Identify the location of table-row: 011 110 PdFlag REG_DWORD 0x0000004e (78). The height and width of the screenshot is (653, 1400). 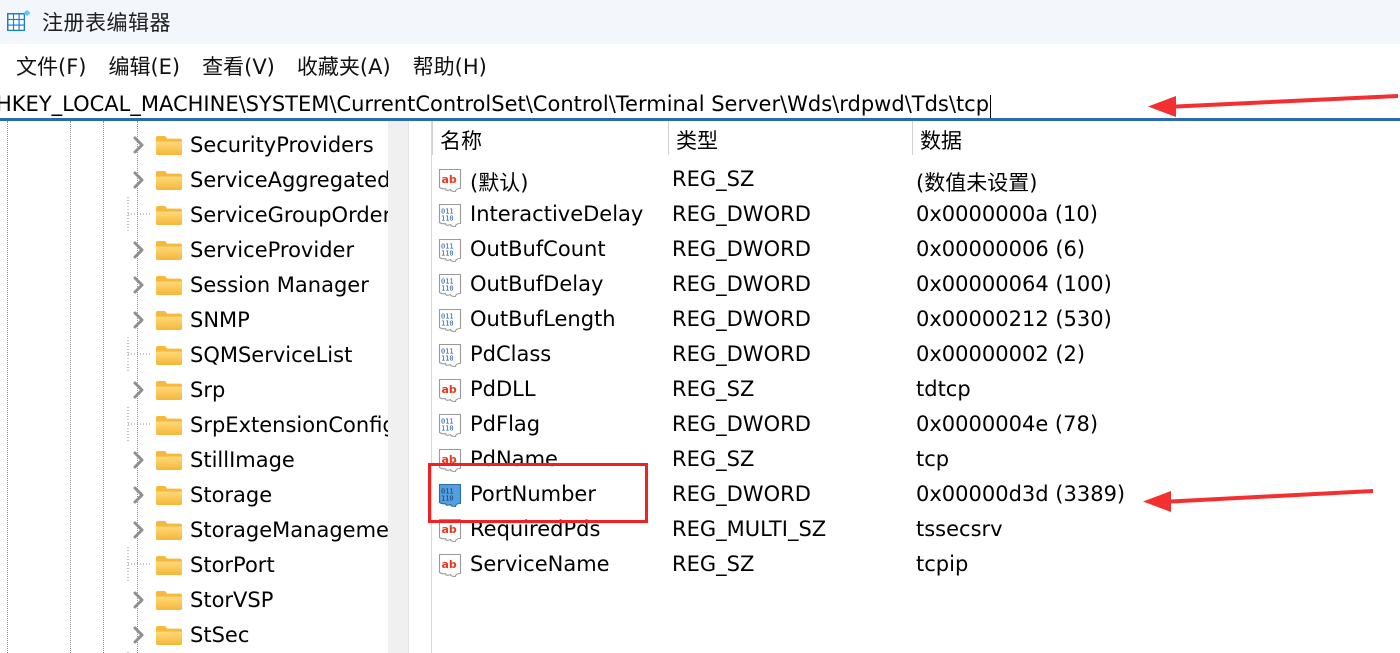
(916, 426).